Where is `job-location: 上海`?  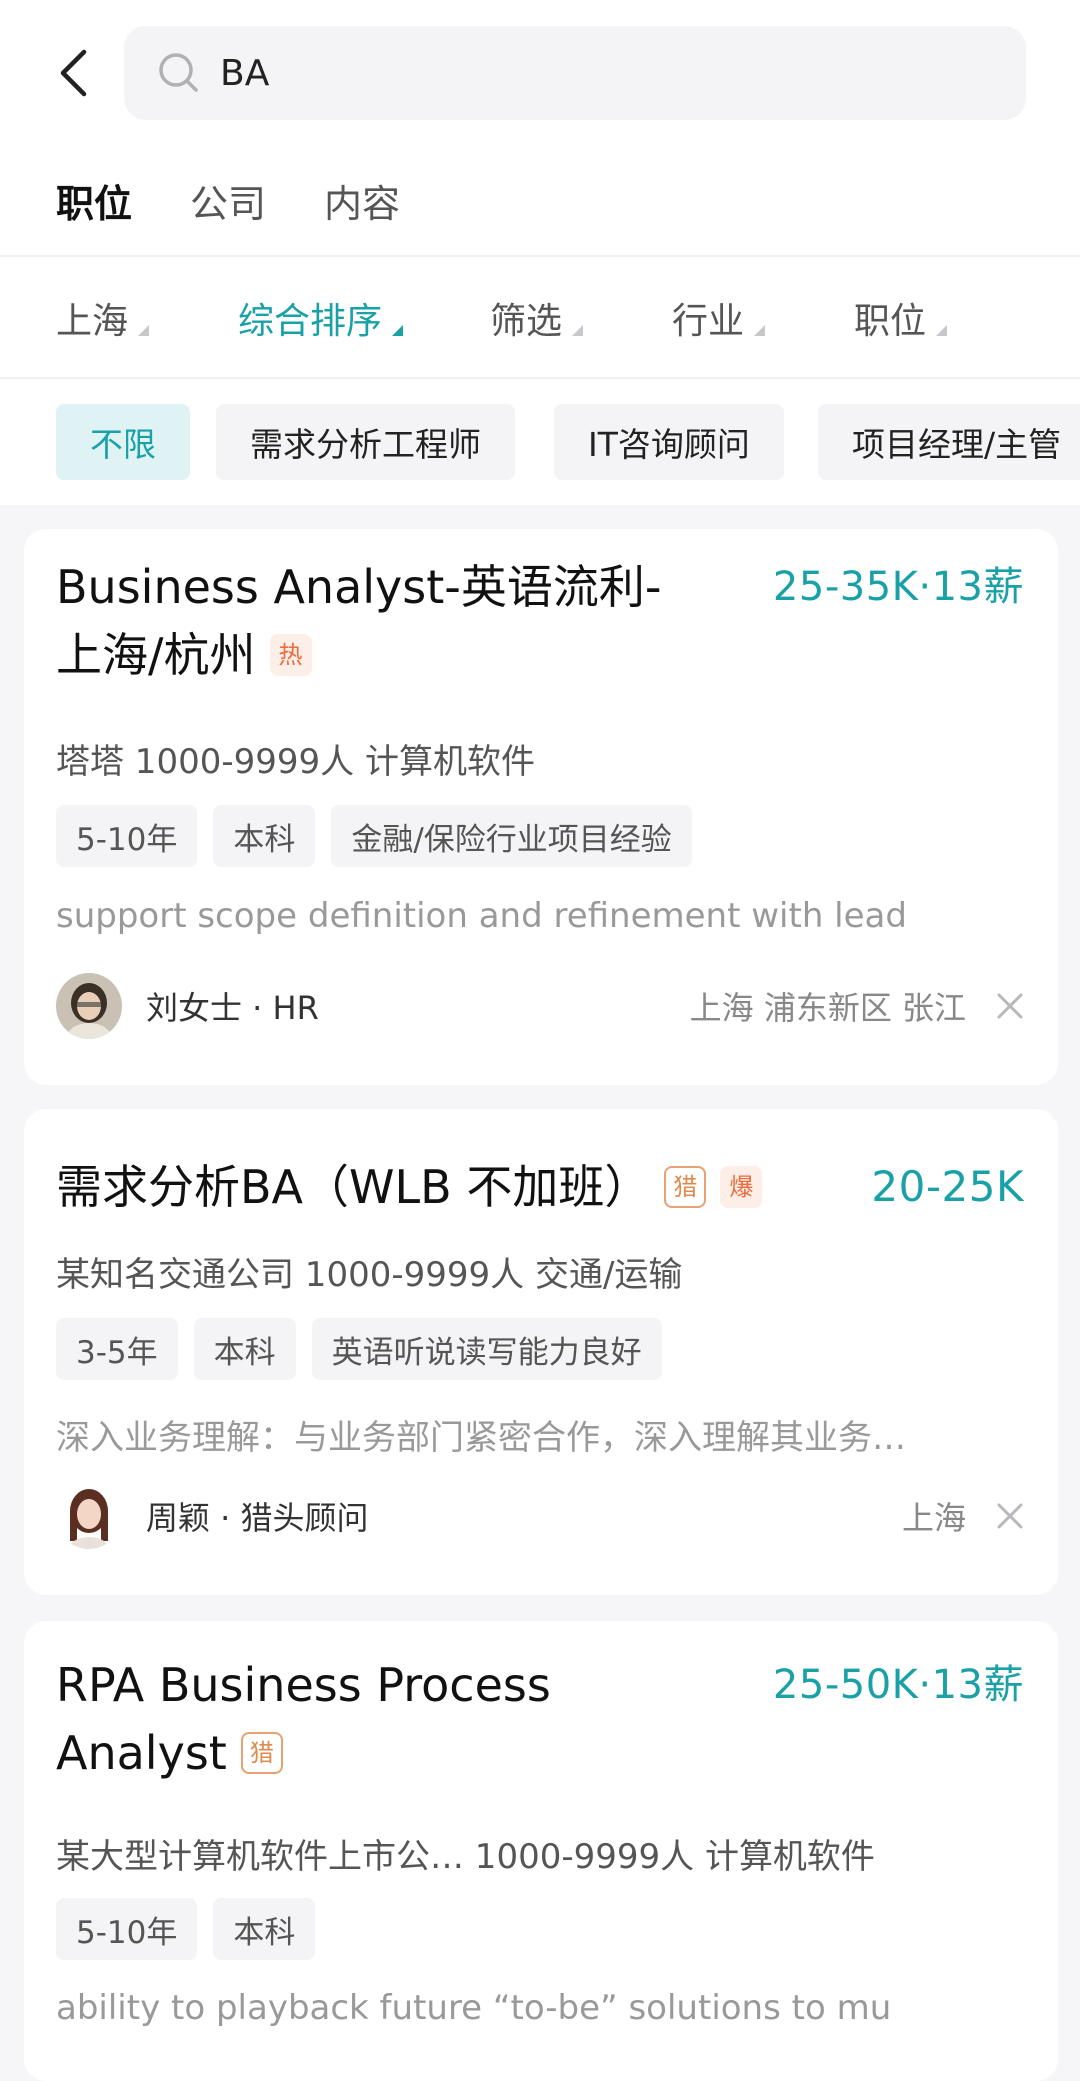
job-location: 上海 is located at coordinates (933, 1518).